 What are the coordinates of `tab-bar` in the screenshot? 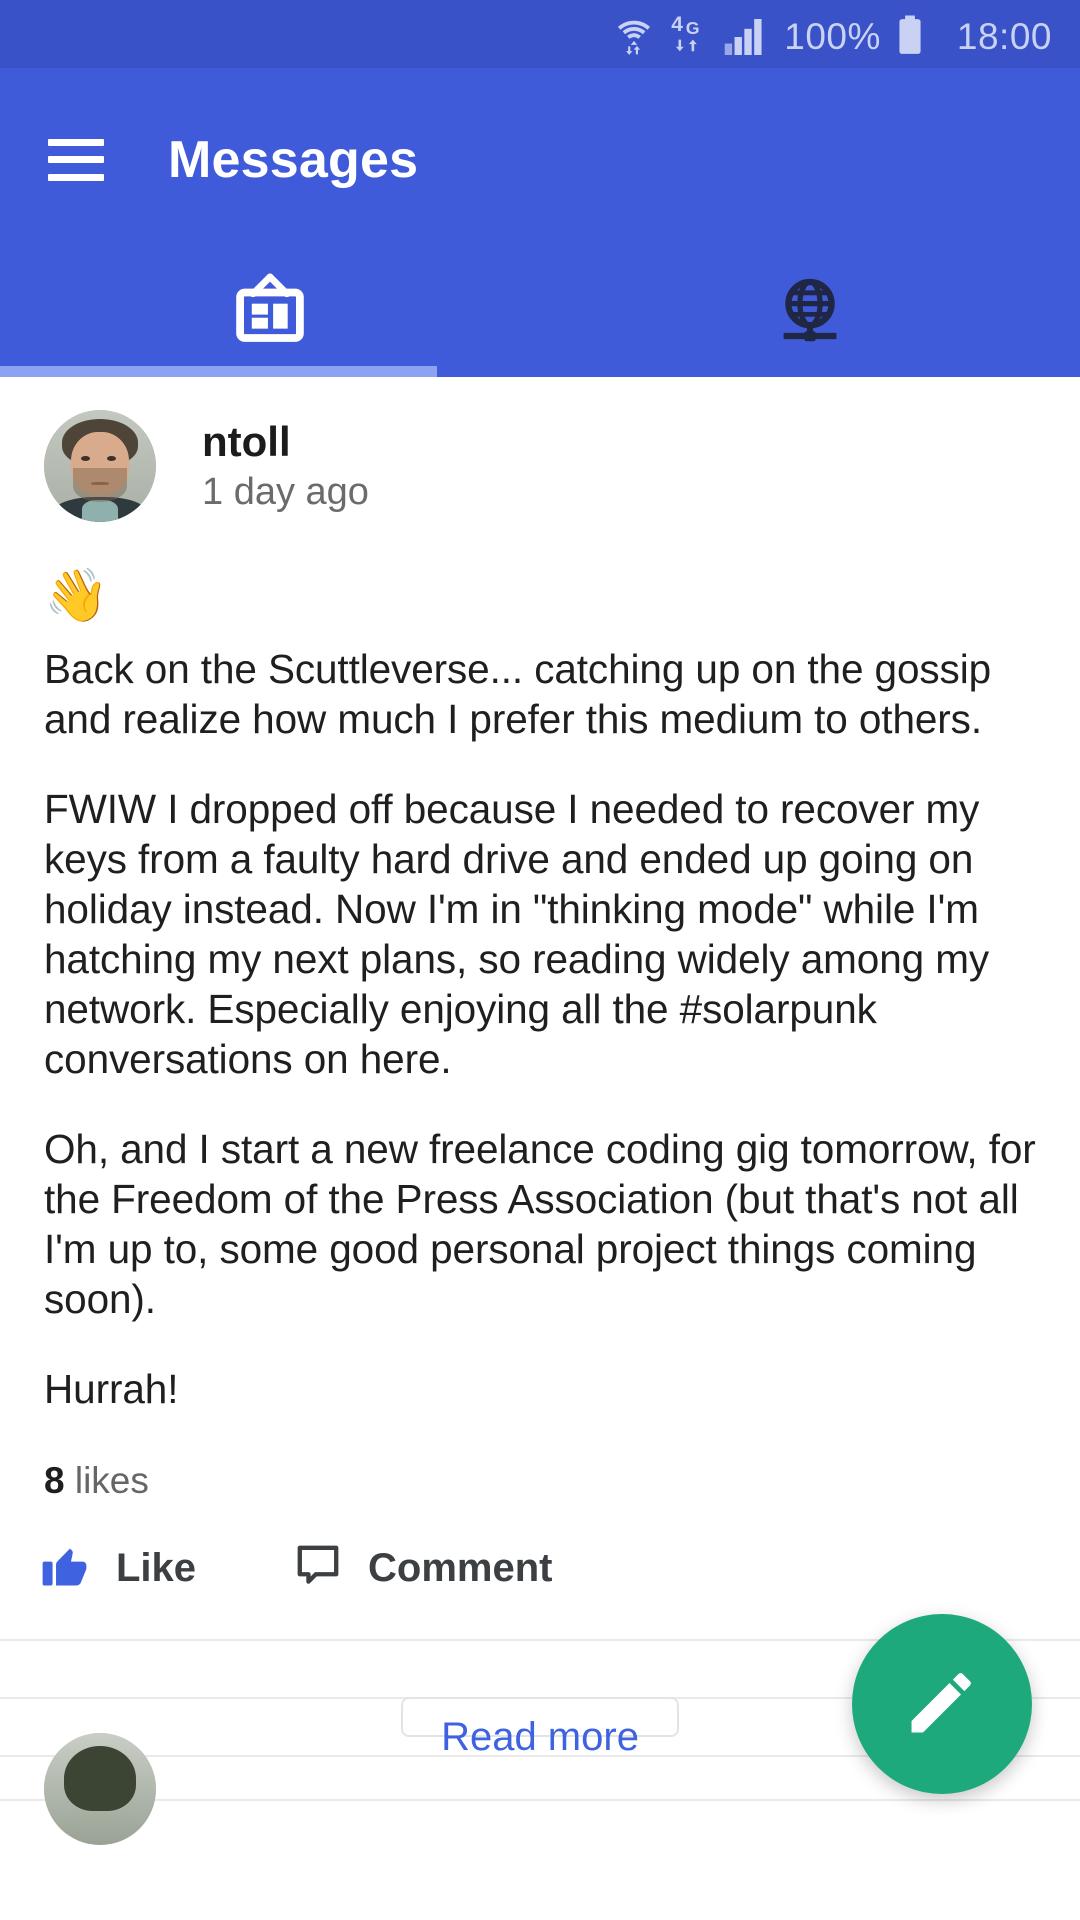 It's located at (540, 314).